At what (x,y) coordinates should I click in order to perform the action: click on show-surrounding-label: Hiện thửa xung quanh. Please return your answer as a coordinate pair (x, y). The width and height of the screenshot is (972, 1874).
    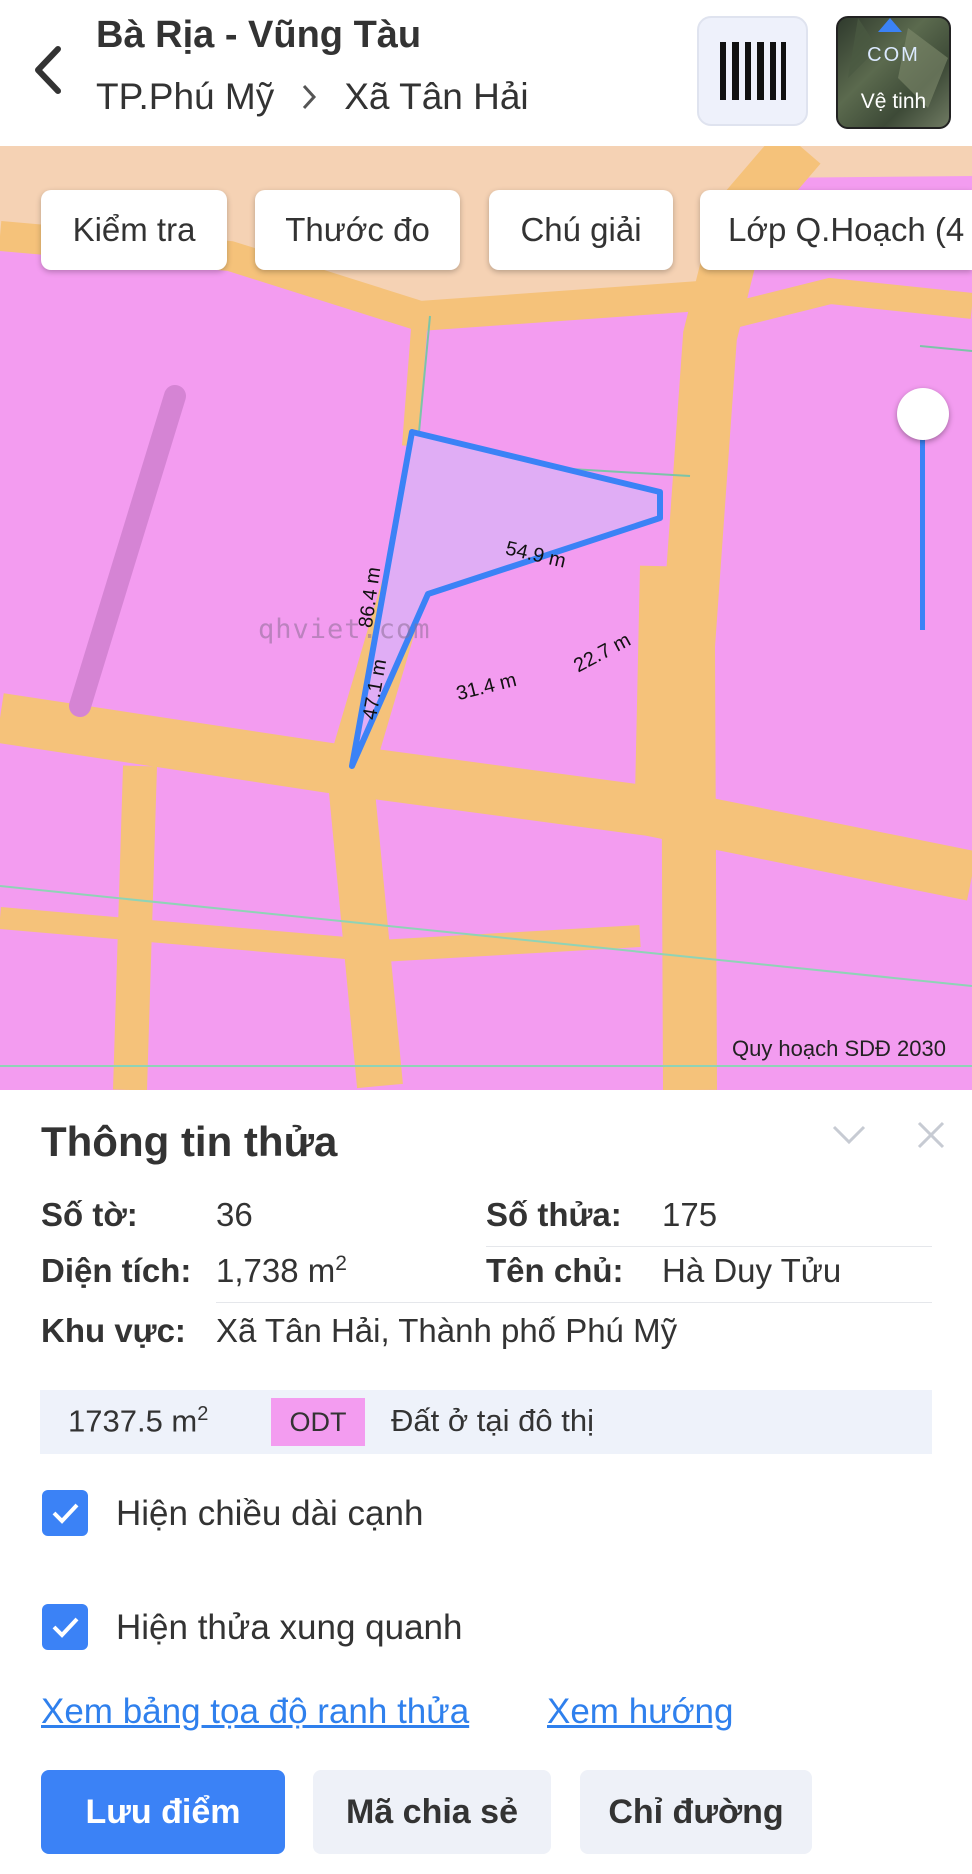
    Looking at the image, I should click on (289, 1628).